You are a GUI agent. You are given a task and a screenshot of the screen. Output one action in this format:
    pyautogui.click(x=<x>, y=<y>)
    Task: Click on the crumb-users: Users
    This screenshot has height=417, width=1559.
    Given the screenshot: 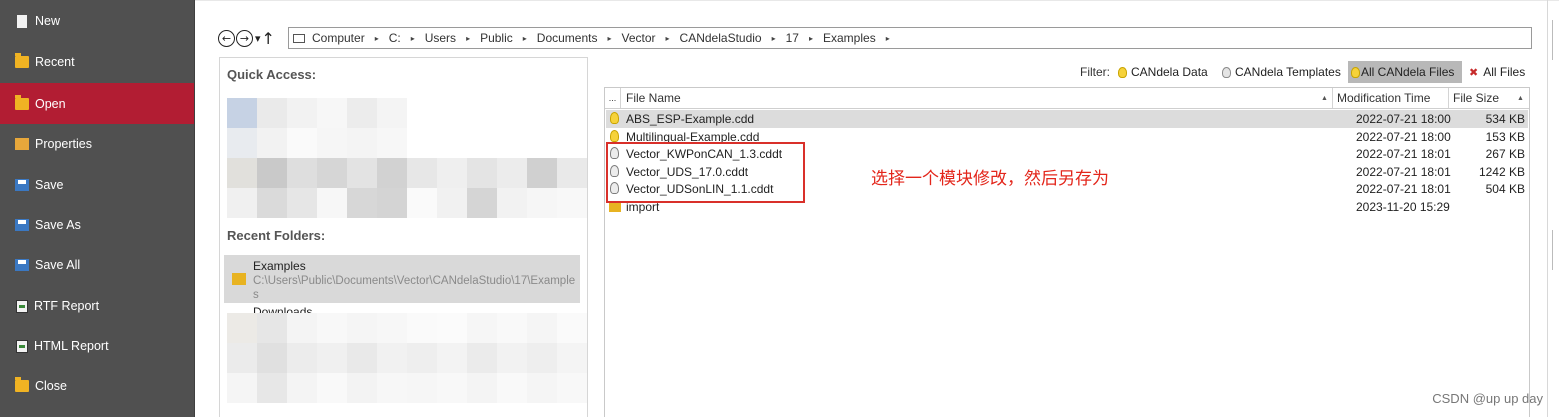 What is the action you would take?
    pyautogui.click(x=440, y=38)
    